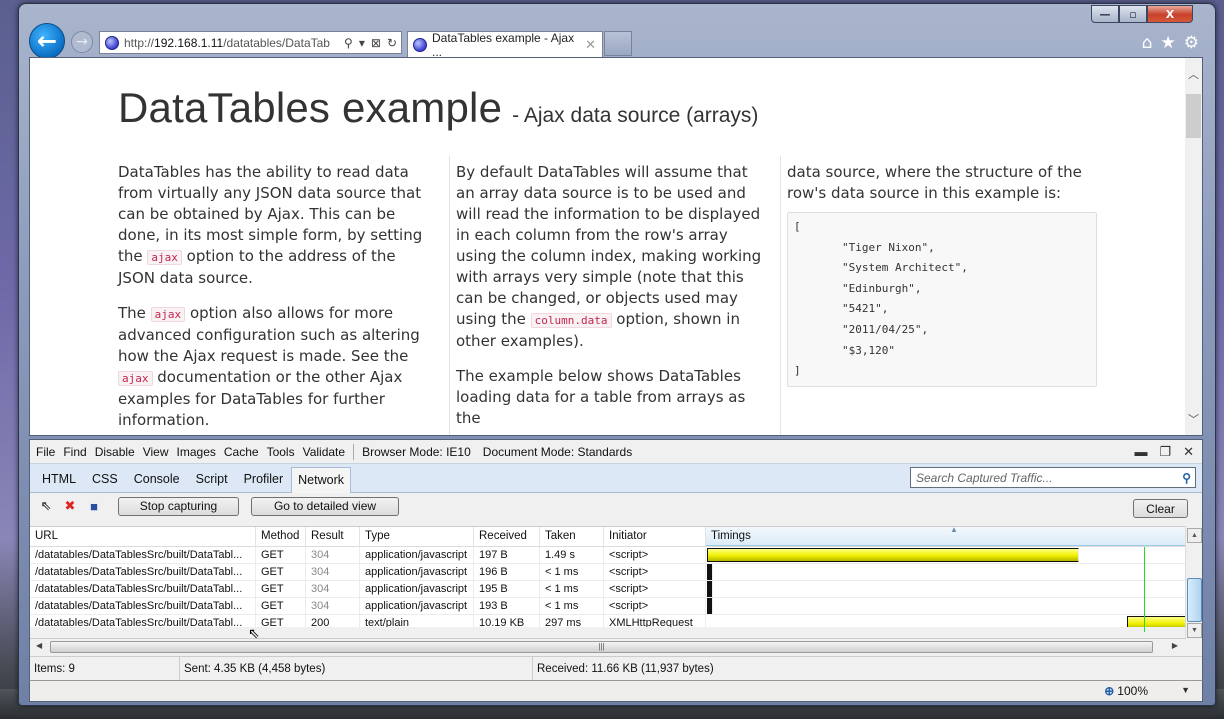 The image size is (1224, 719). I want to click on site-globe-icon, so click(112, 42).